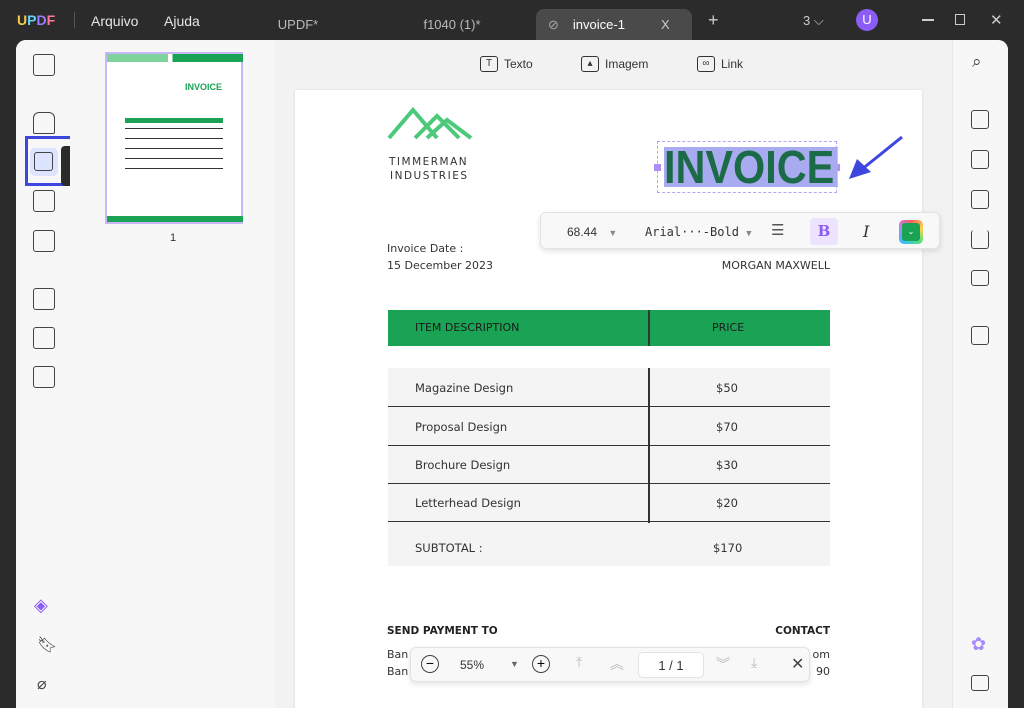 This screenshot has width=1024, height=708. Describe the element at coordinates (728, 327) in the screenshot. I see `header-price: PRICE` at that location.